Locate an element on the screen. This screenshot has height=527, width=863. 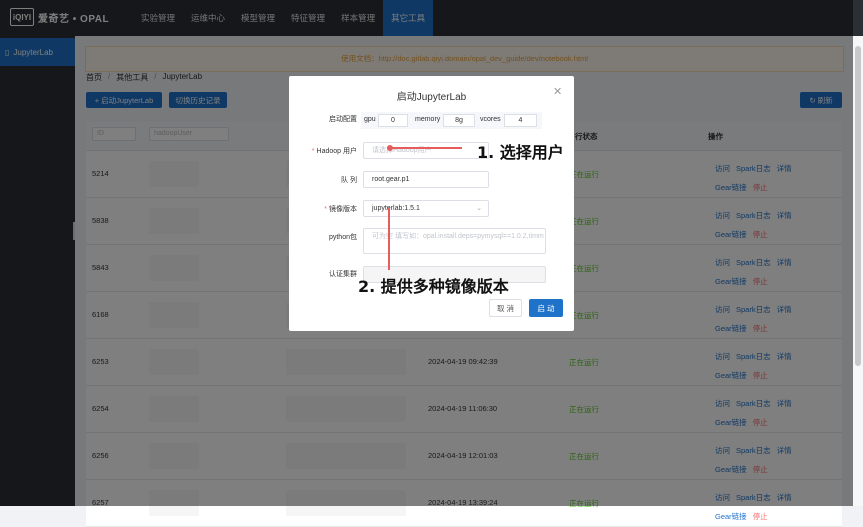
vcores-label: vcores is located at coordinates (490, 119).